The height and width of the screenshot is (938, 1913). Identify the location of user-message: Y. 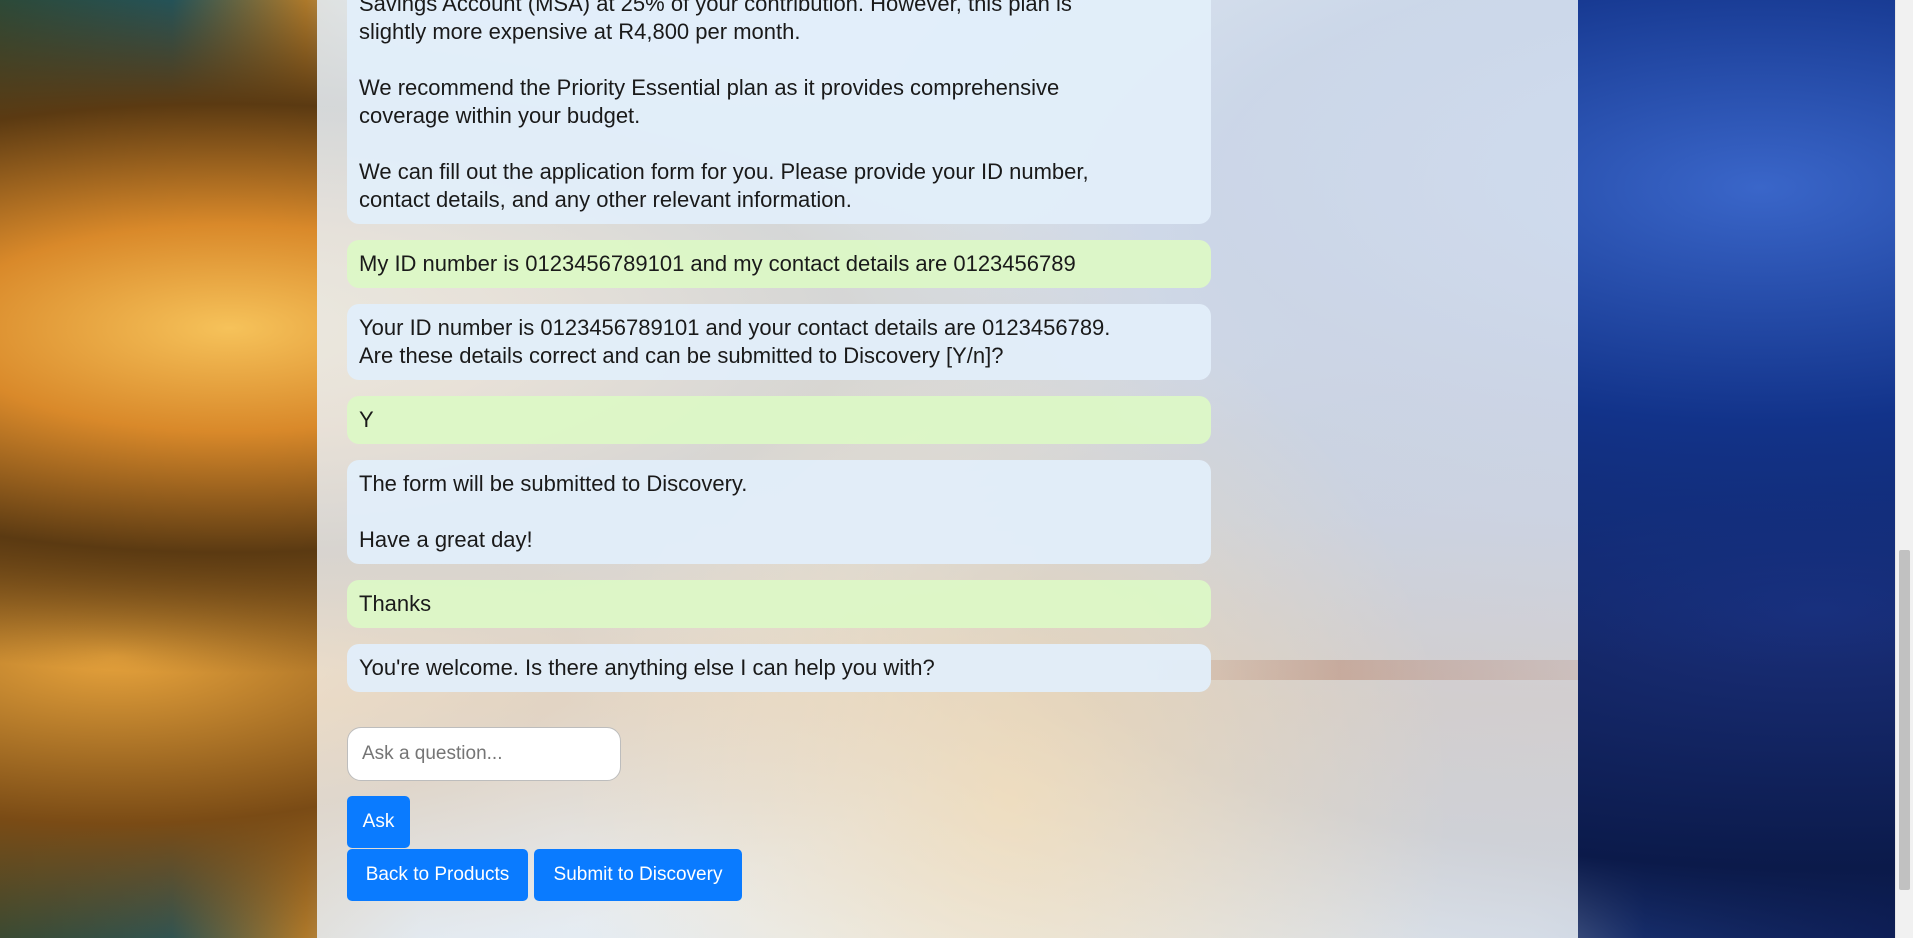
(779, 420).